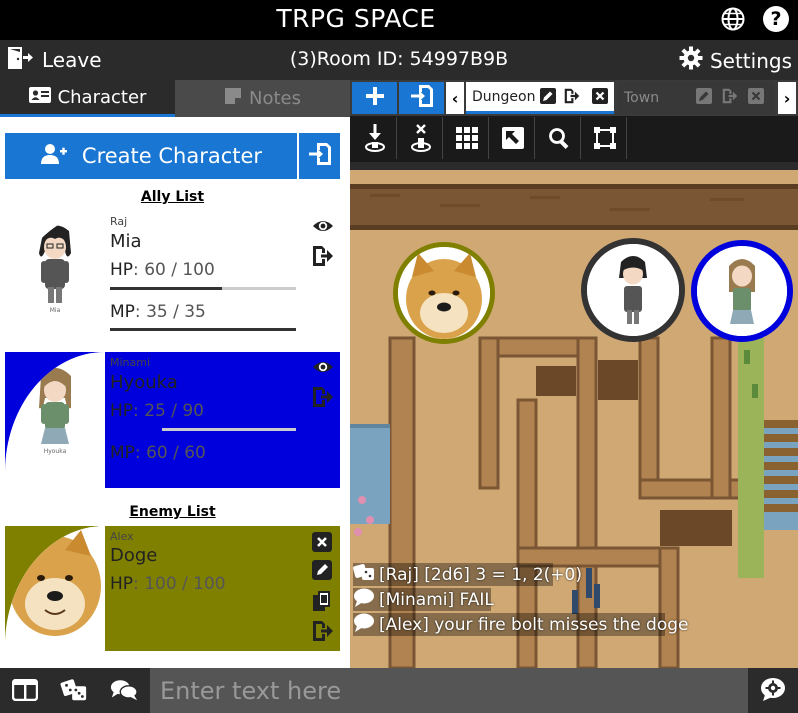 The width and height of the screenshot is (798, 713). I want to click on zoom-icon, so click(559, 138).